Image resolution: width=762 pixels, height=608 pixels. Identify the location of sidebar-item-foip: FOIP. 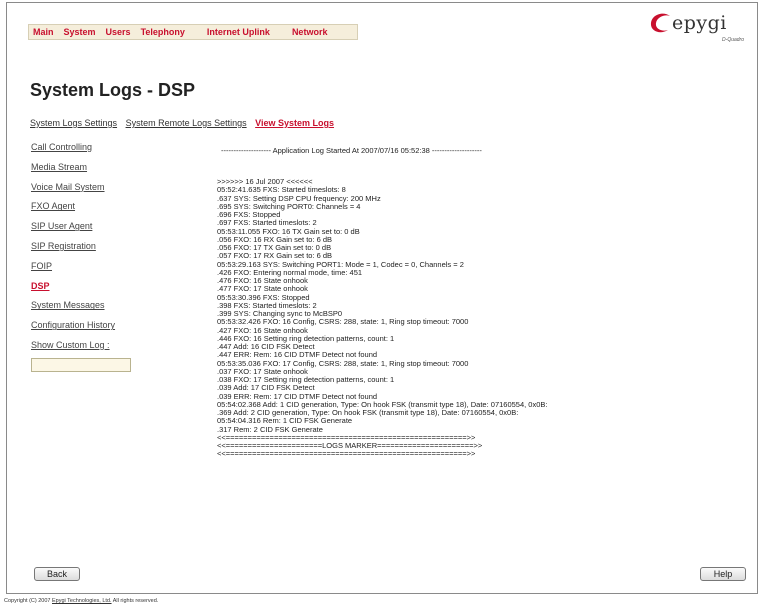
(86, 267).